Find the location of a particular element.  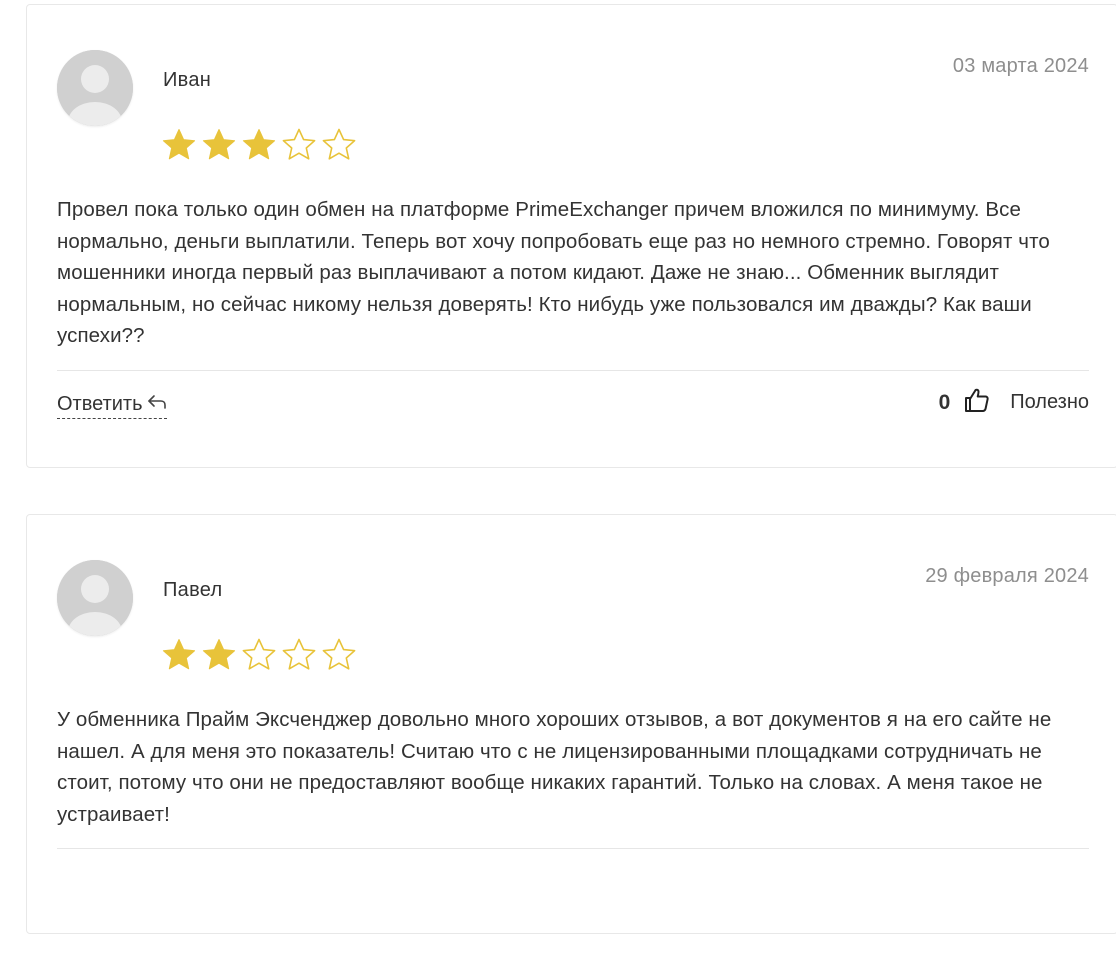

useful-section: 0 Полезно is located at coordinates (1014, 402).